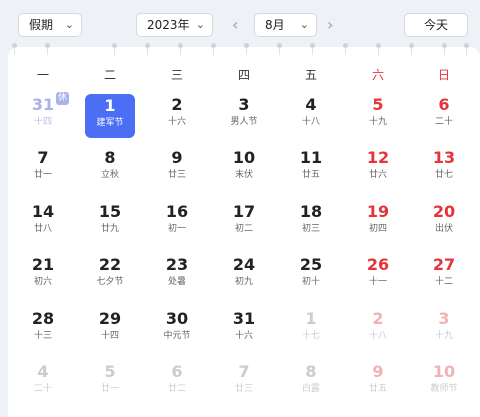 This screenshot has height=417, width=480. I want to click on day-cell: 26 十一, so click(378, 276).